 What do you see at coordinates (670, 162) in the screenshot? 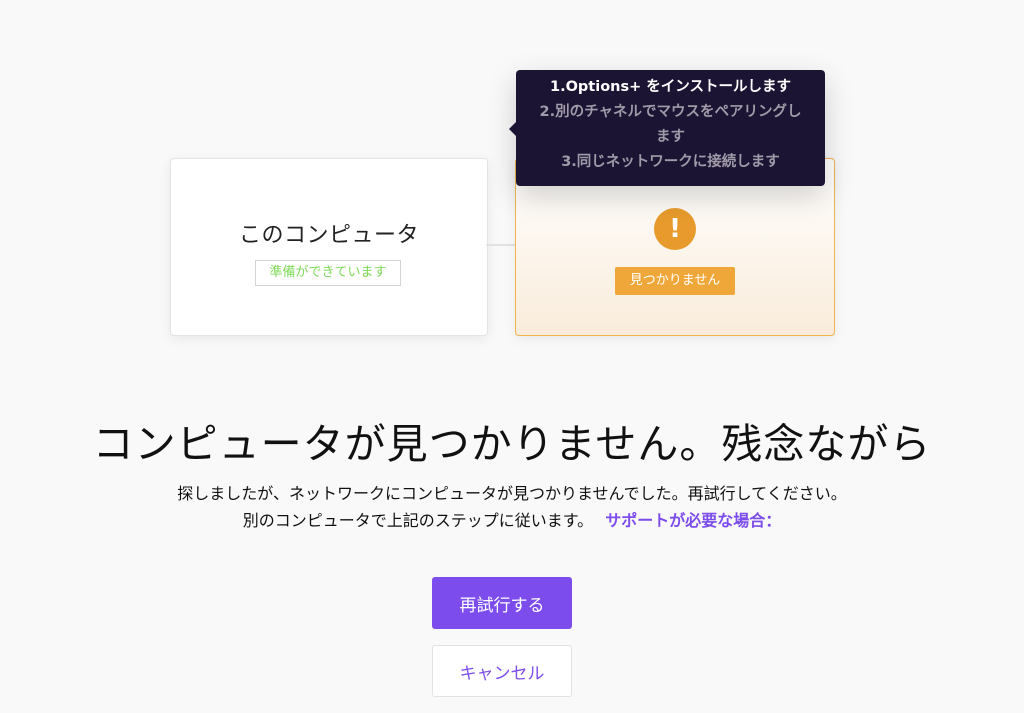
I see `tooltip-step-3: 3.同じネットワークに接続します` at bounding box center [670, 162].